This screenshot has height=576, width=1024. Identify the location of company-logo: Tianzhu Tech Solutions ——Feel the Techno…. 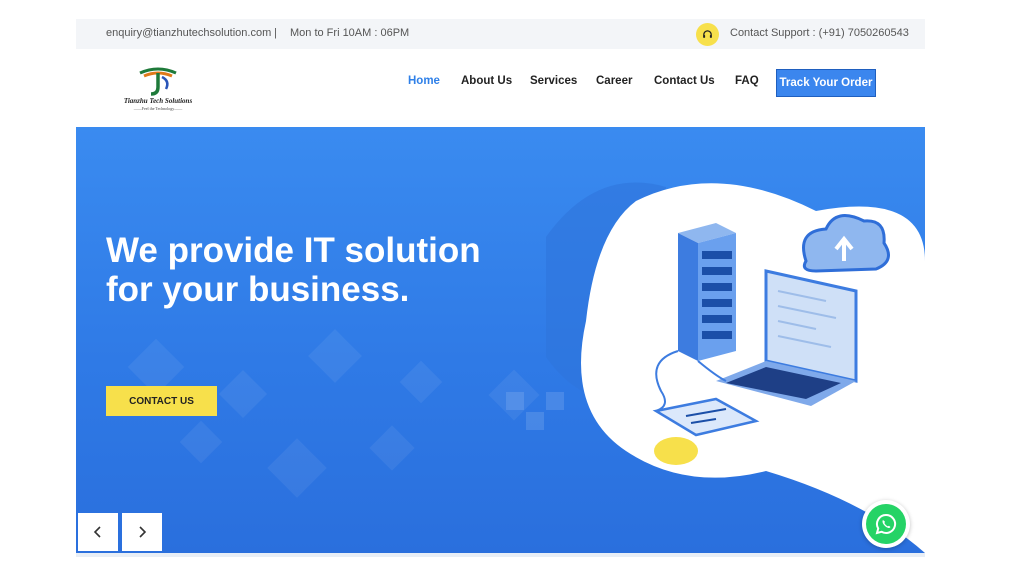
(158, 89).